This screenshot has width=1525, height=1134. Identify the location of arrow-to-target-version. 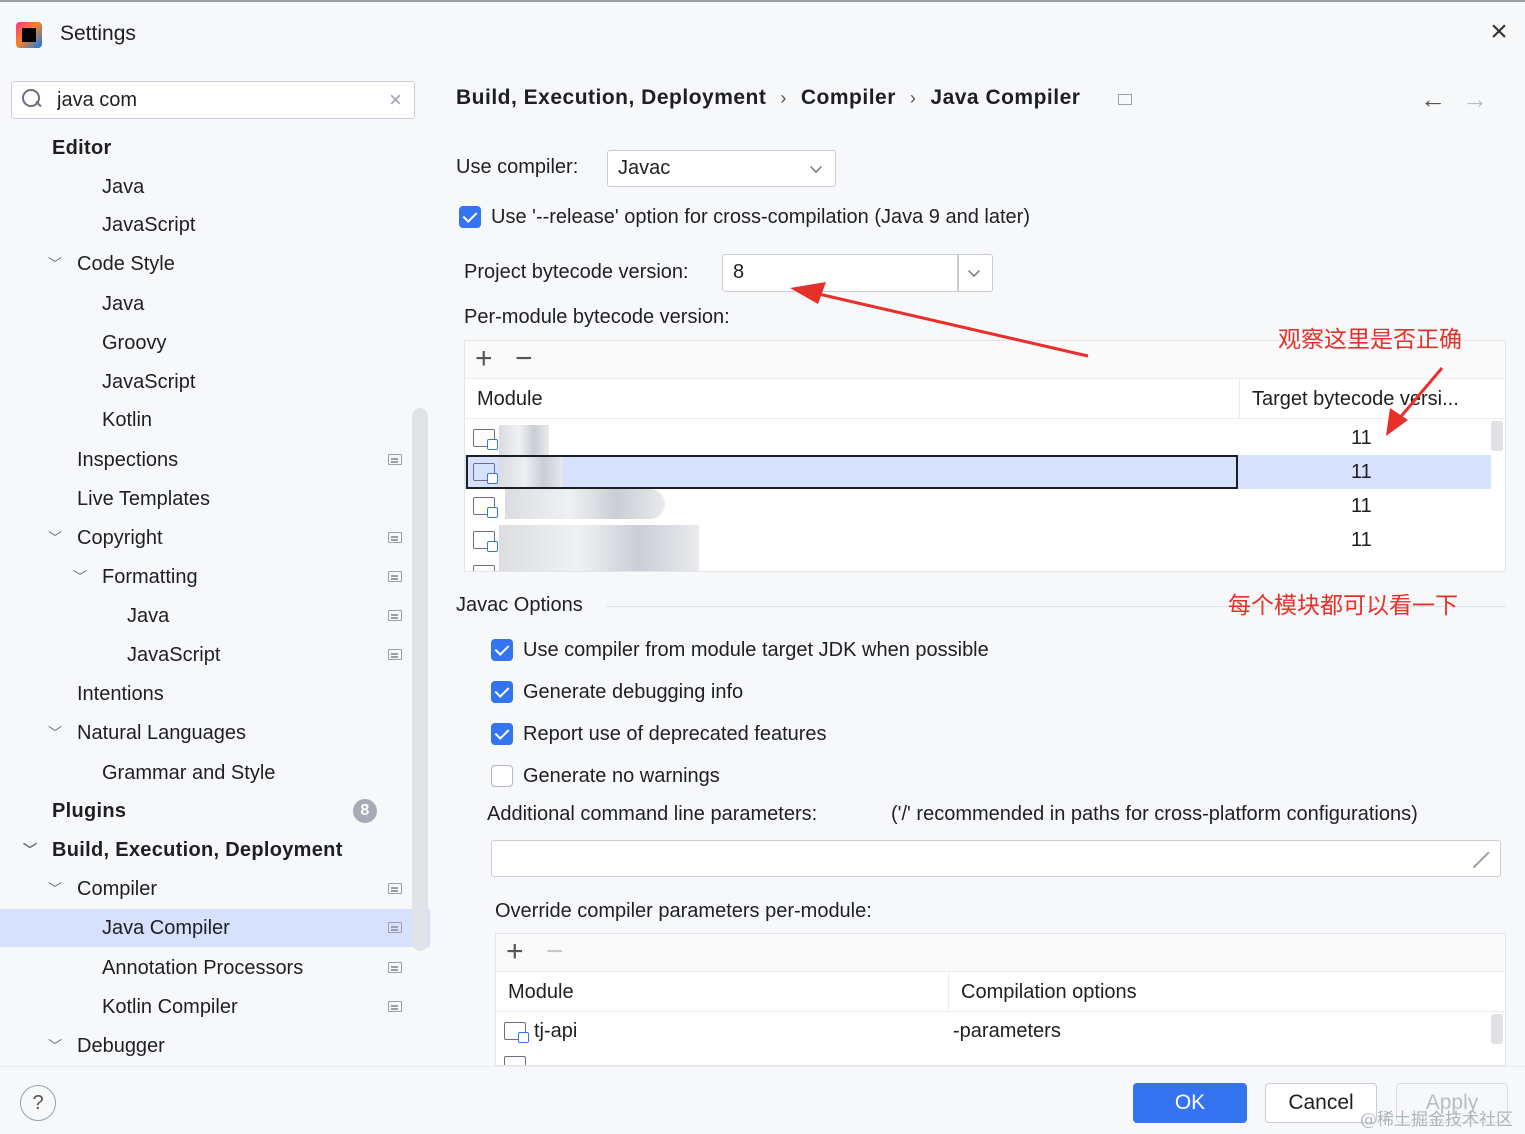
(1420, 394).